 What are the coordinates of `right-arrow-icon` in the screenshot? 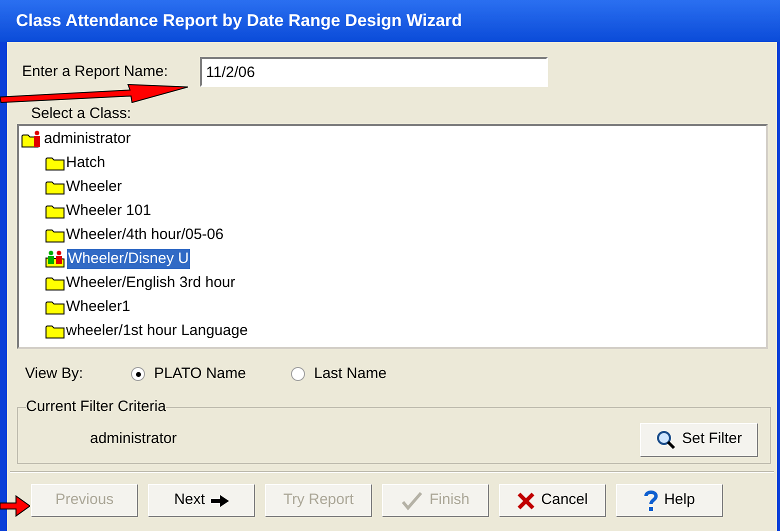 It's located at (219, 500).